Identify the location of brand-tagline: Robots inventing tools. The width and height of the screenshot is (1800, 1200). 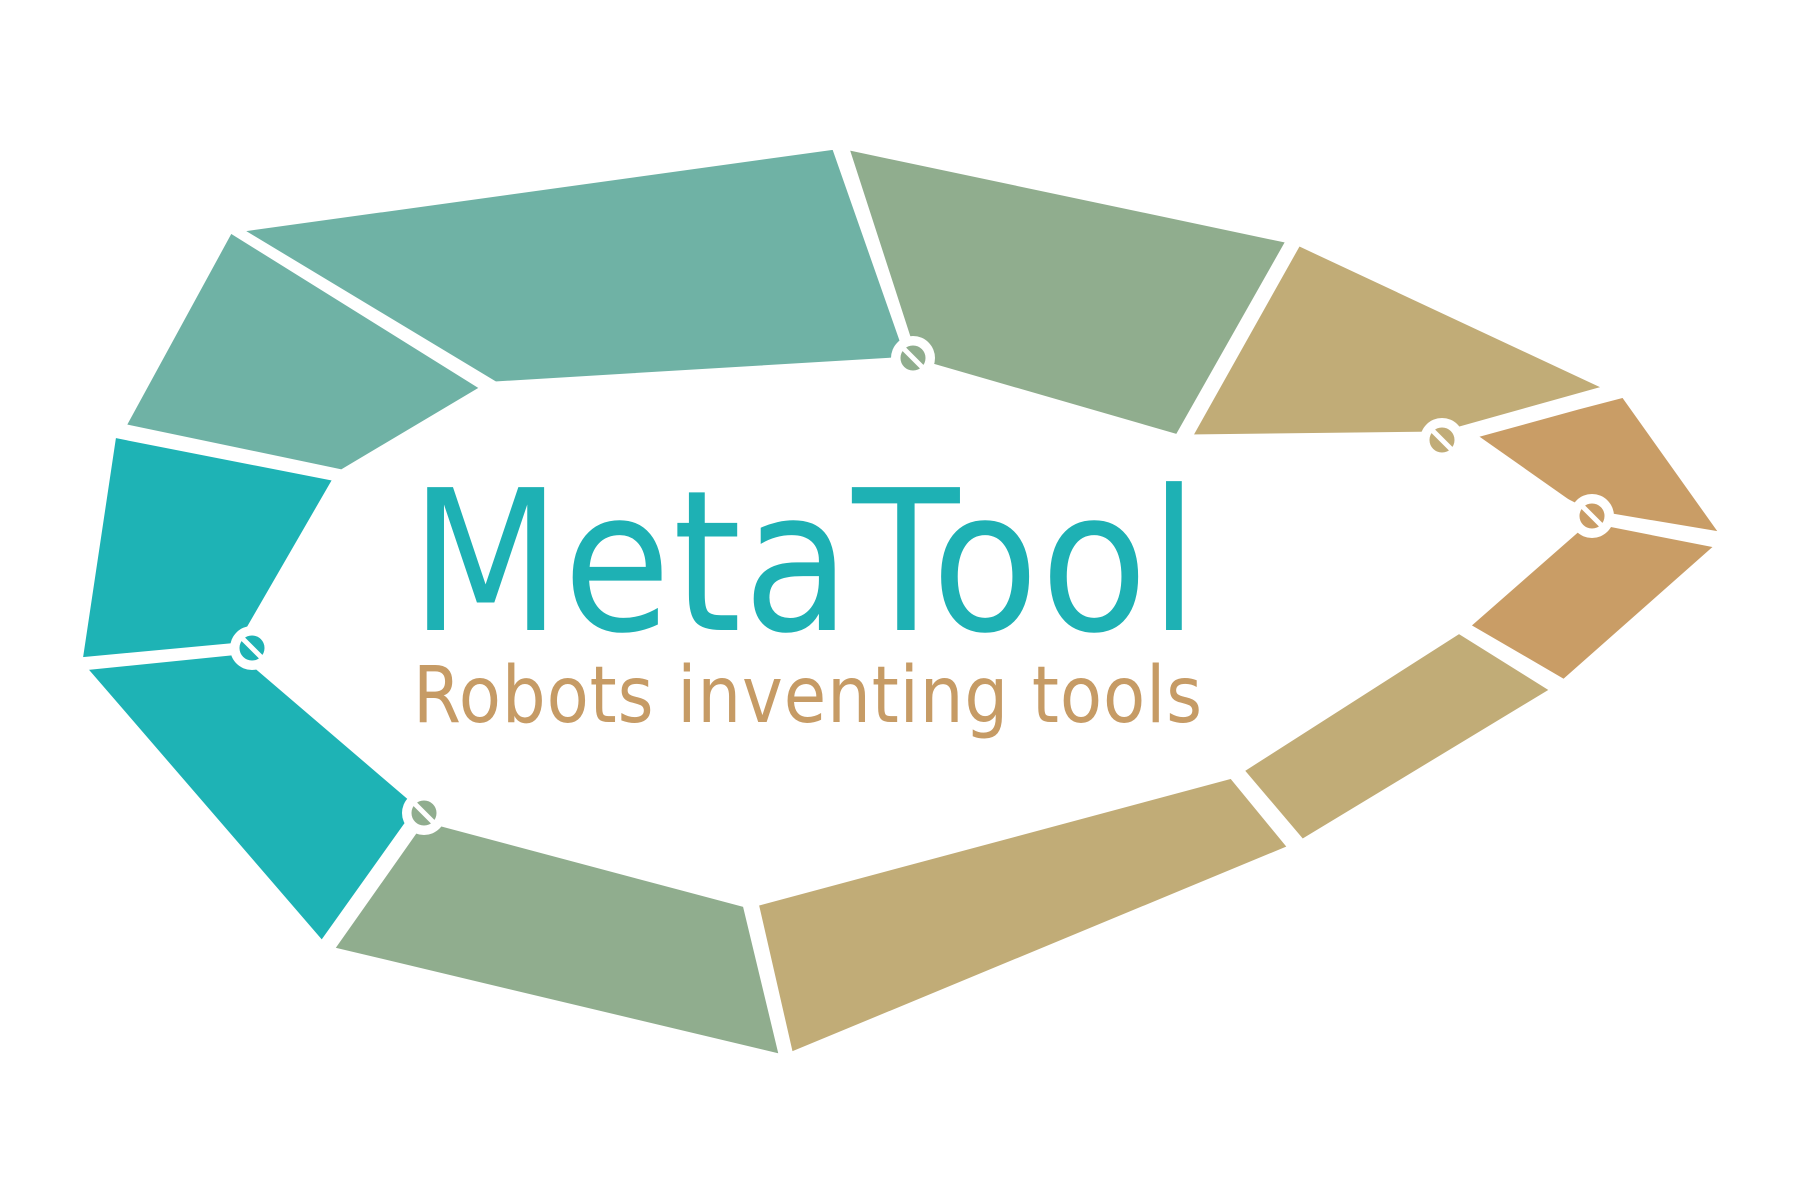
(808, 696).